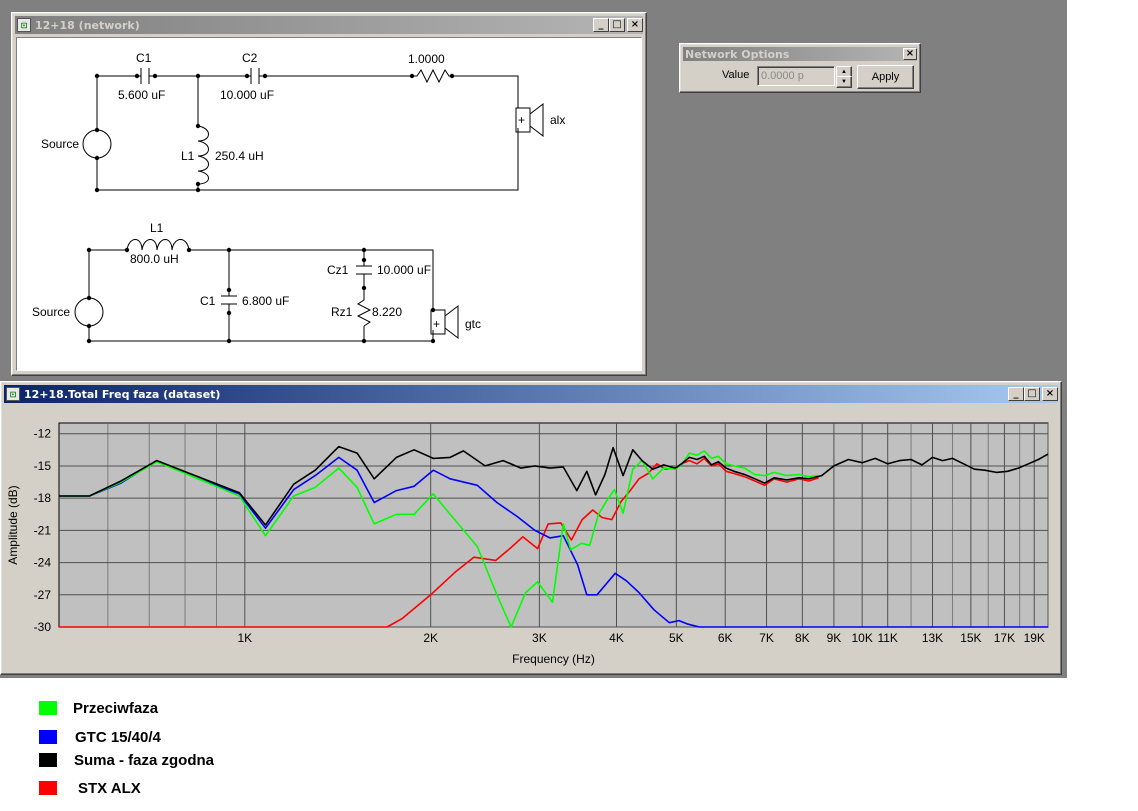 The width and height of the screenshot is (1138, 811). Describe the element at coordinates (736, 75) in the screenshot. I see `value-label: Value` at that location.